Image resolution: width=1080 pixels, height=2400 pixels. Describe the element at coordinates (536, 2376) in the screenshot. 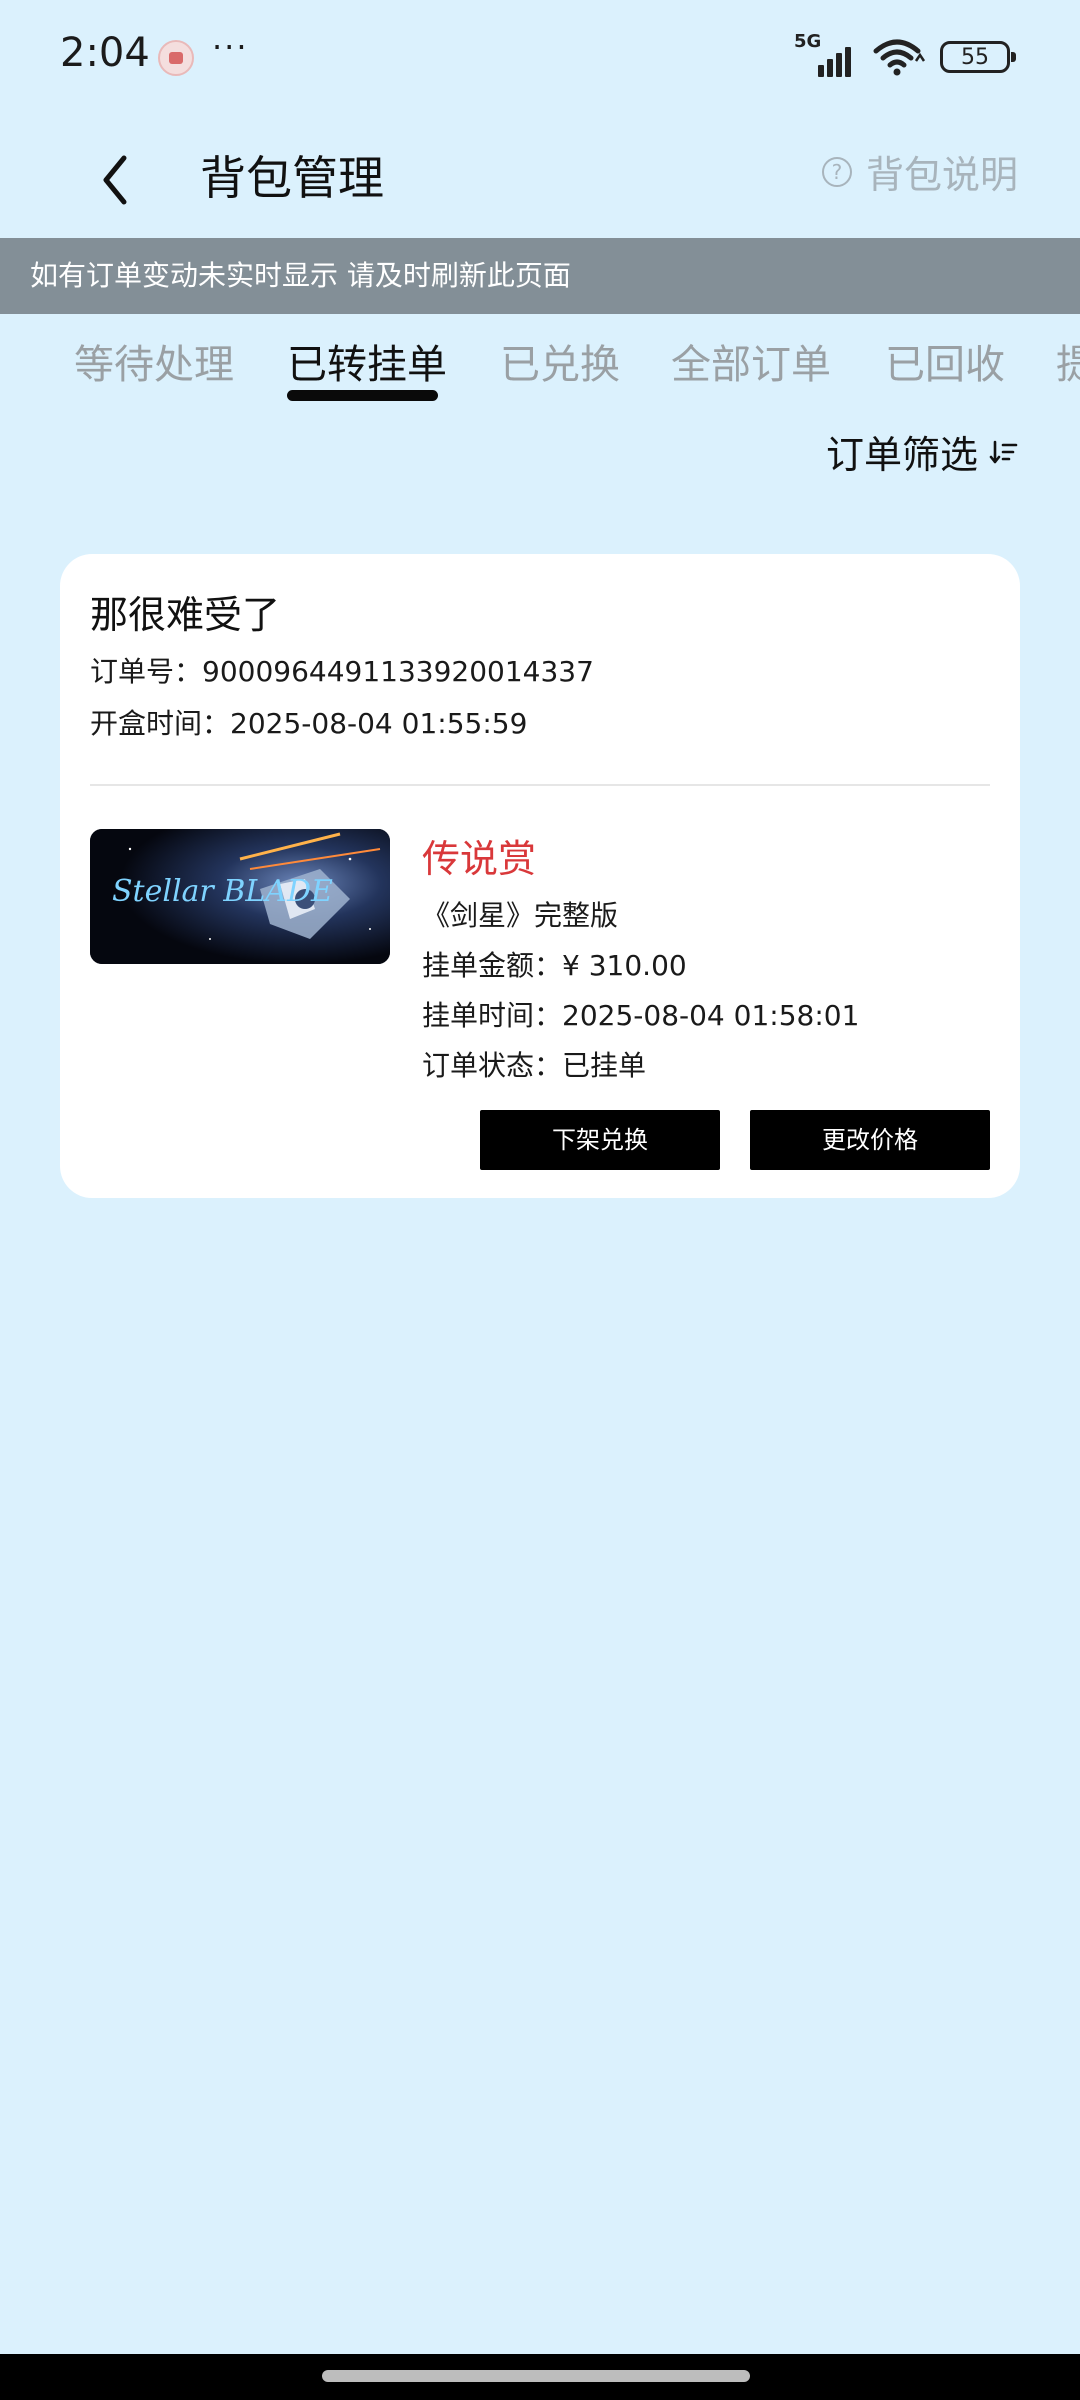

I see `home-indicator` at that location.